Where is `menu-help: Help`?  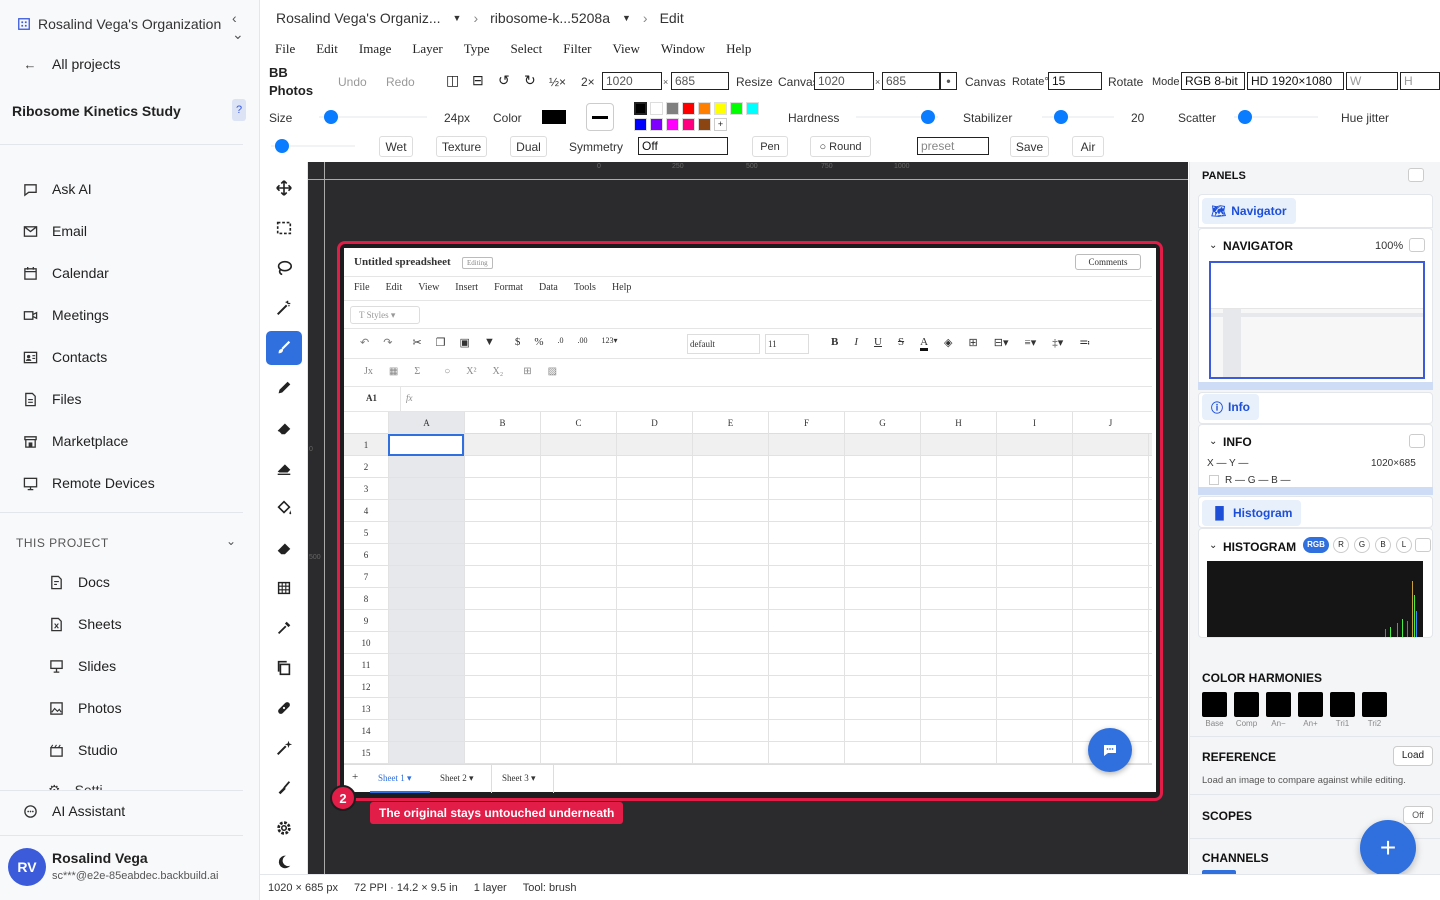
menu-help: Help is located at coordinates (738, 49).